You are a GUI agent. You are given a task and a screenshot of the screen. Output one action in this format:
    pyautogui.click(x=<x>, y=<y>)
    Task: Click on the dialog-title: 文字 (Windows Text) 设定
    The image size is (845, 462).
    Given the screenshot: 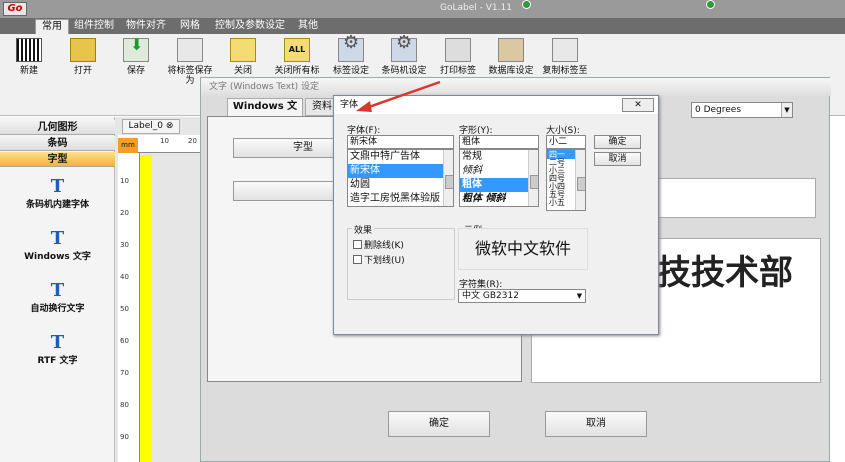 What is the action you would take?
    pyautogui.click(x=516, y=87)
    